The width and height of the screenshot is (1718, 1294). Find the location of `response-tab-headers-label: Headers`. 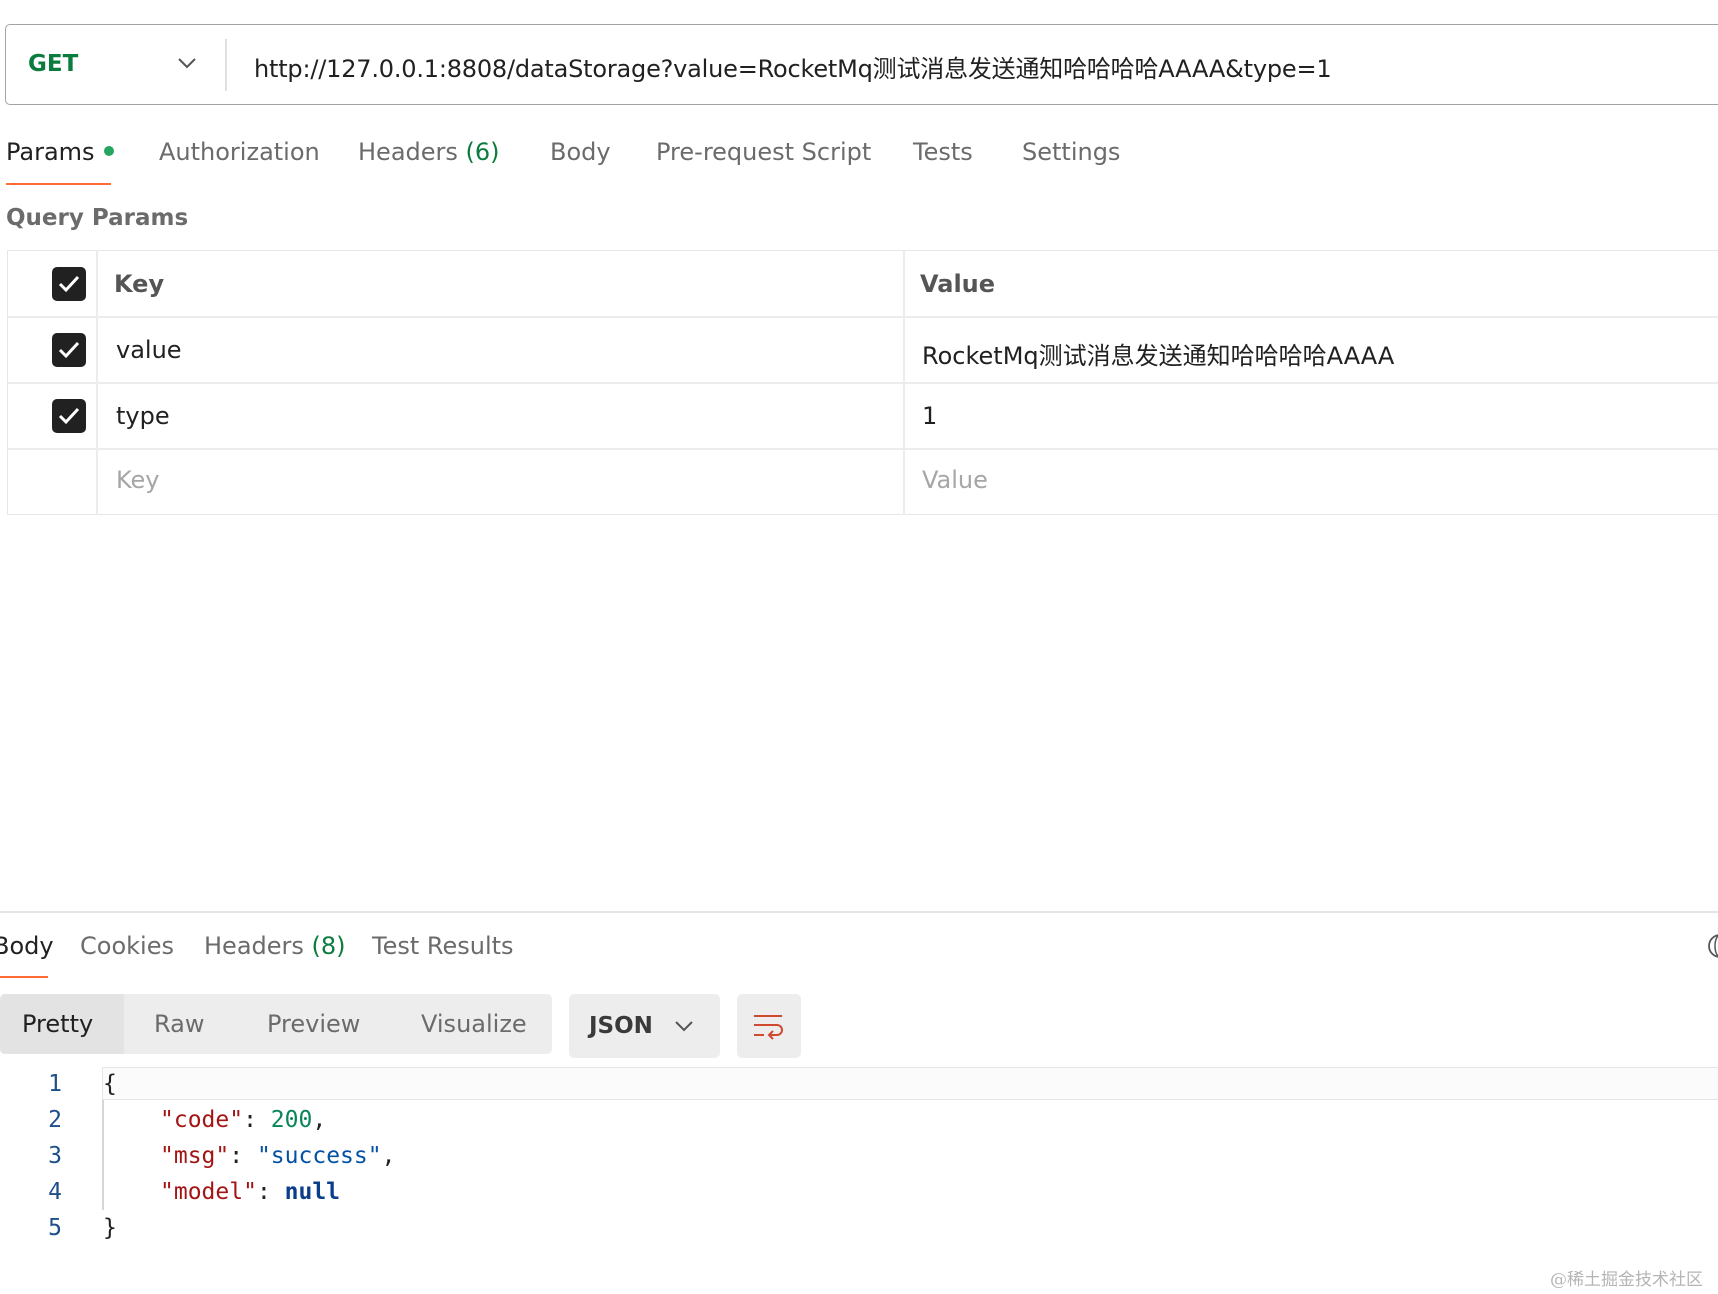

response-tab-headers-label: Headers is located at coordinates (254, 946).